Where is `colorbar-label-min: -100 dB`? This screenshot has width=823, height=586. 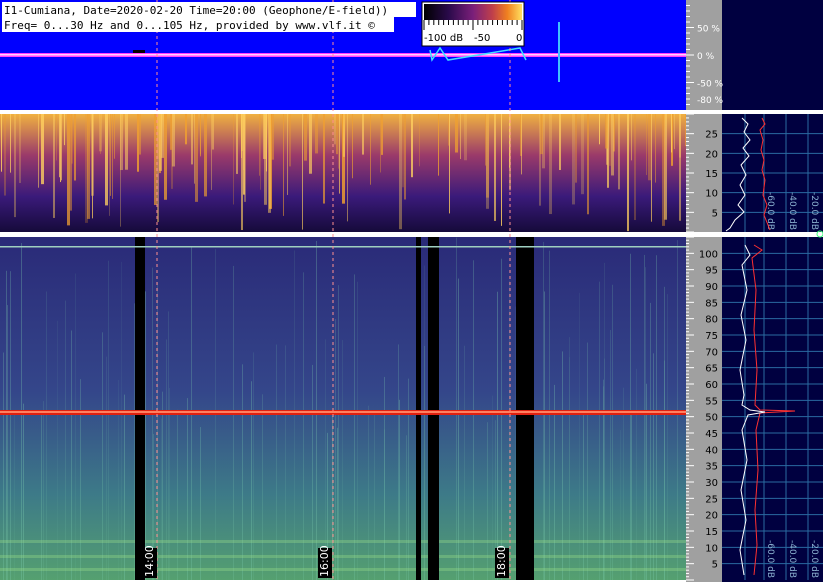
colorbar-label-min: -100 dB is located at coordinates (443, 38).